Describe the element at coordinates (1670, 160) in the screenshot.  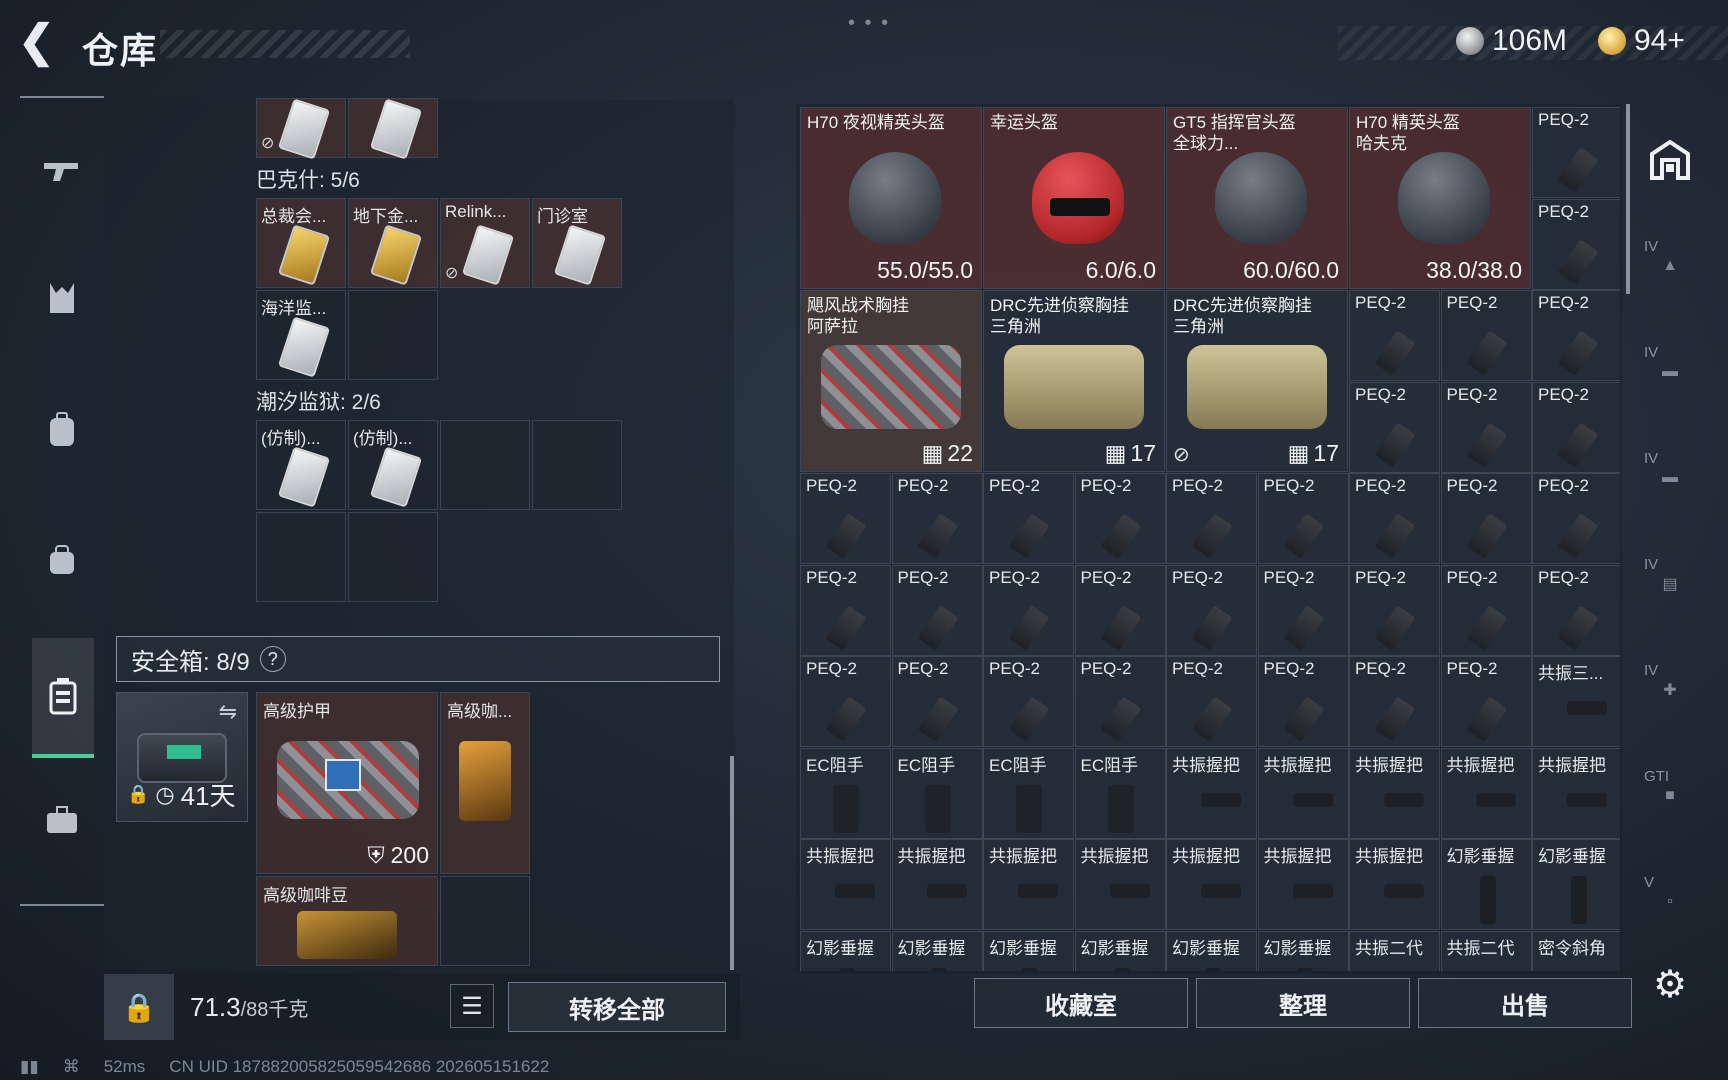
I see `storage-icon` at that location.